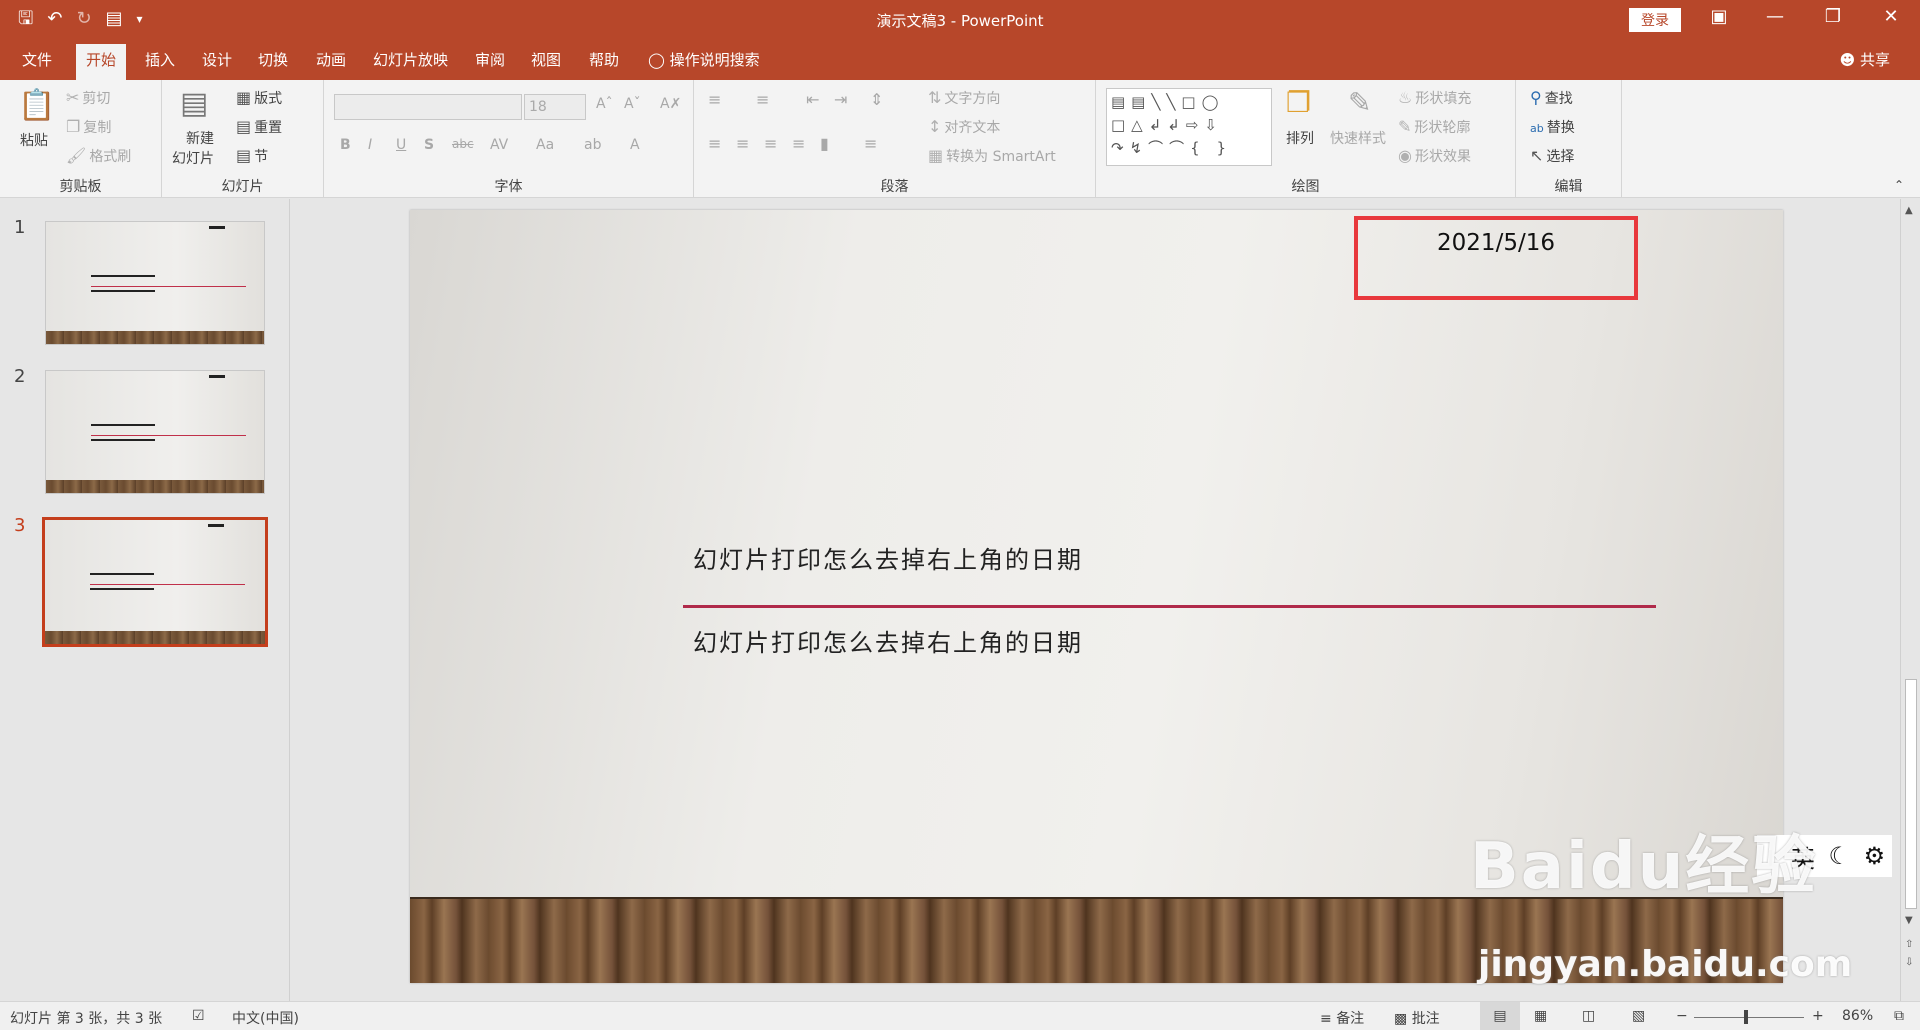  Describe the element at coordinates (546, 60) in the screenshot. I see `tab-view: 视图` at that location.